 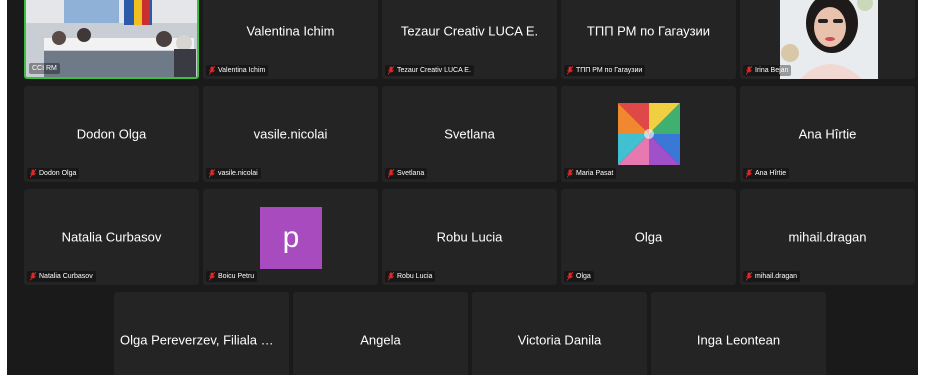 I want to click on participant-name: Svetlana, so click(x=469, y=134).